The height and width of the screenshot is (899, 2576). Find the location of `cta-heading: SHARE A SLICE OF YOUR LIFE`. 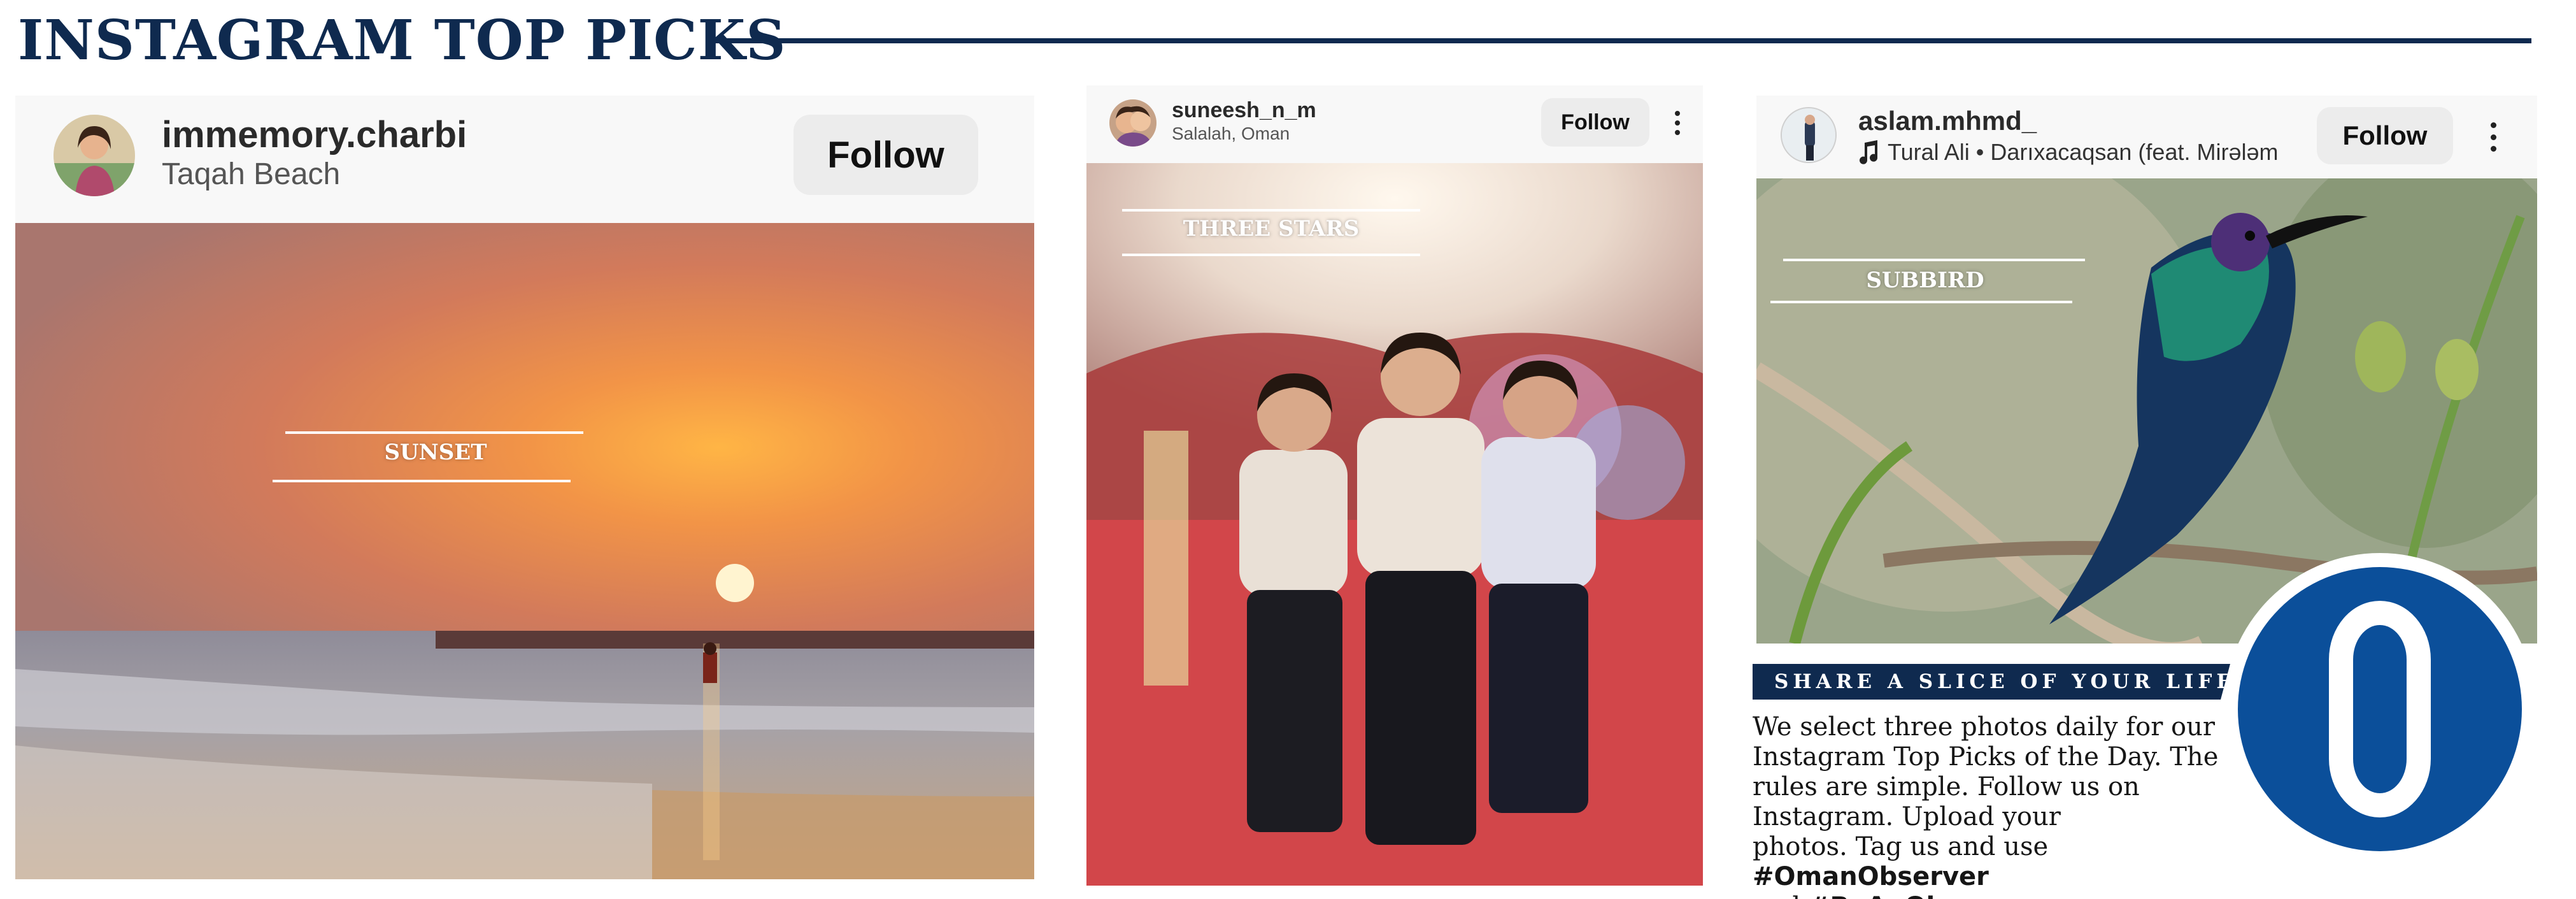

cta-heading: SHARE A SLICE OF YOUR LIFE is located at coordinates (1992, 682).